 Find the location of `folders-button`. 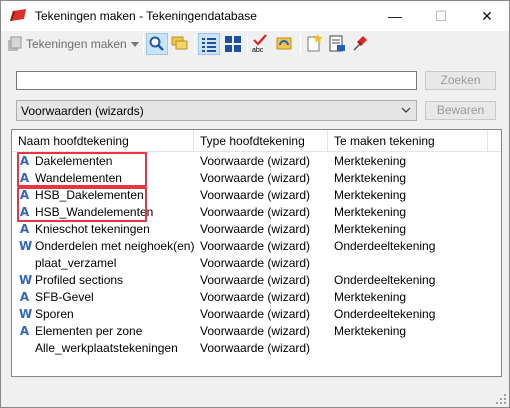

folders-button is located at coordinates (181, 44).